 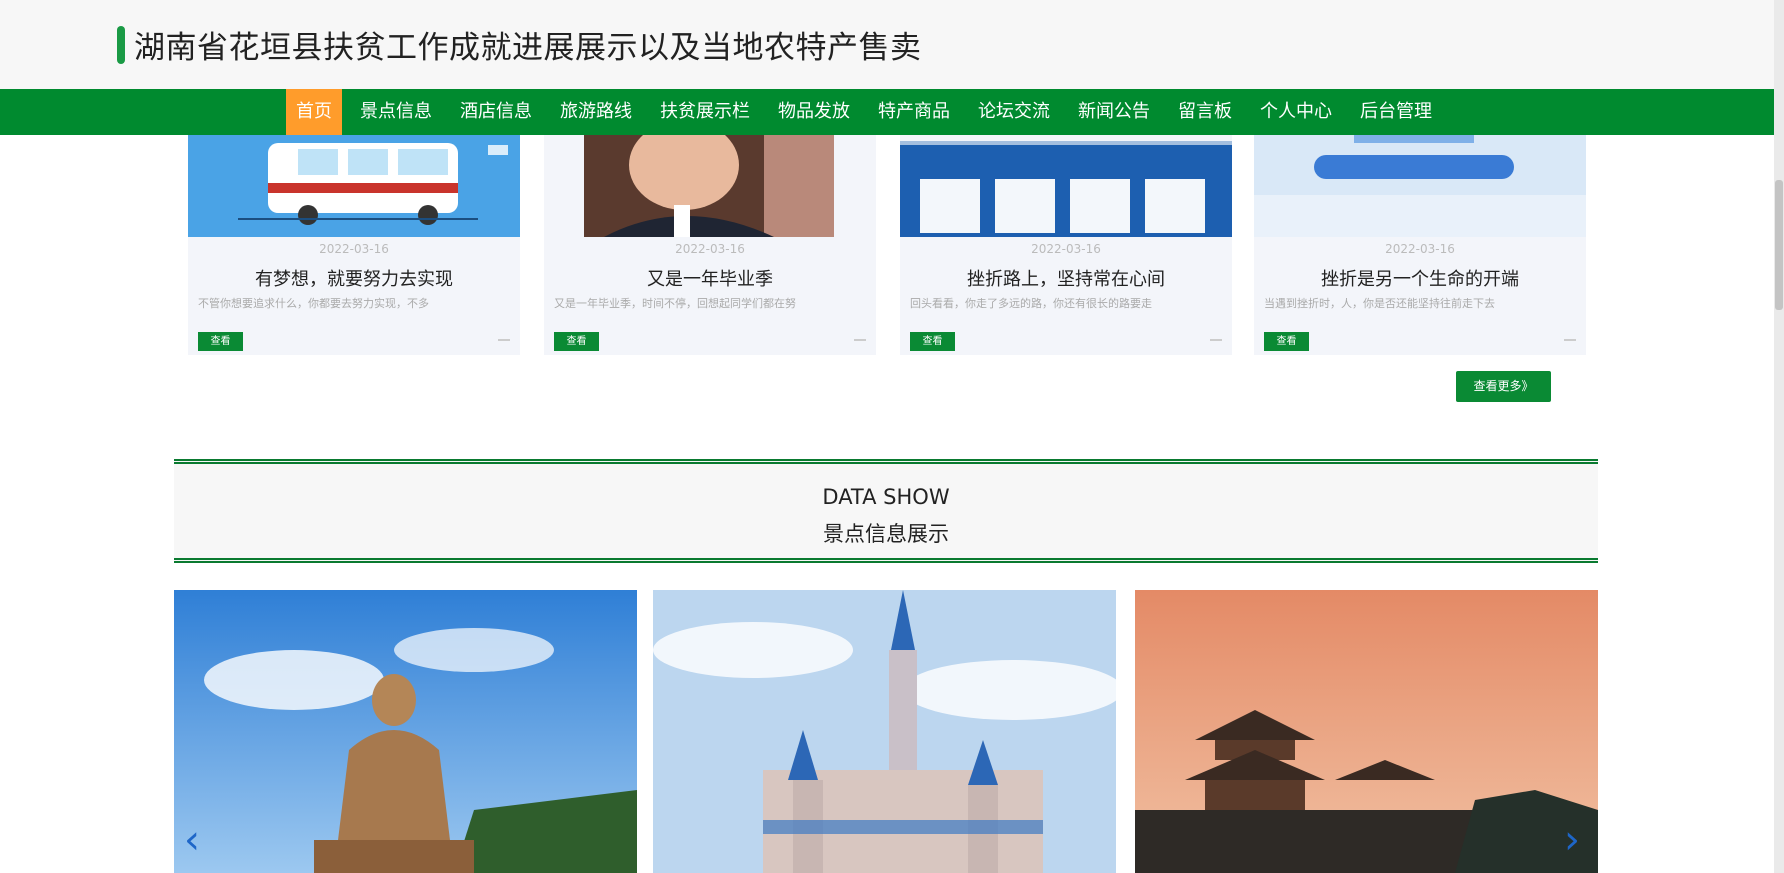 I want to click on news-thumb-ambulance, so click(x=354, y=186).